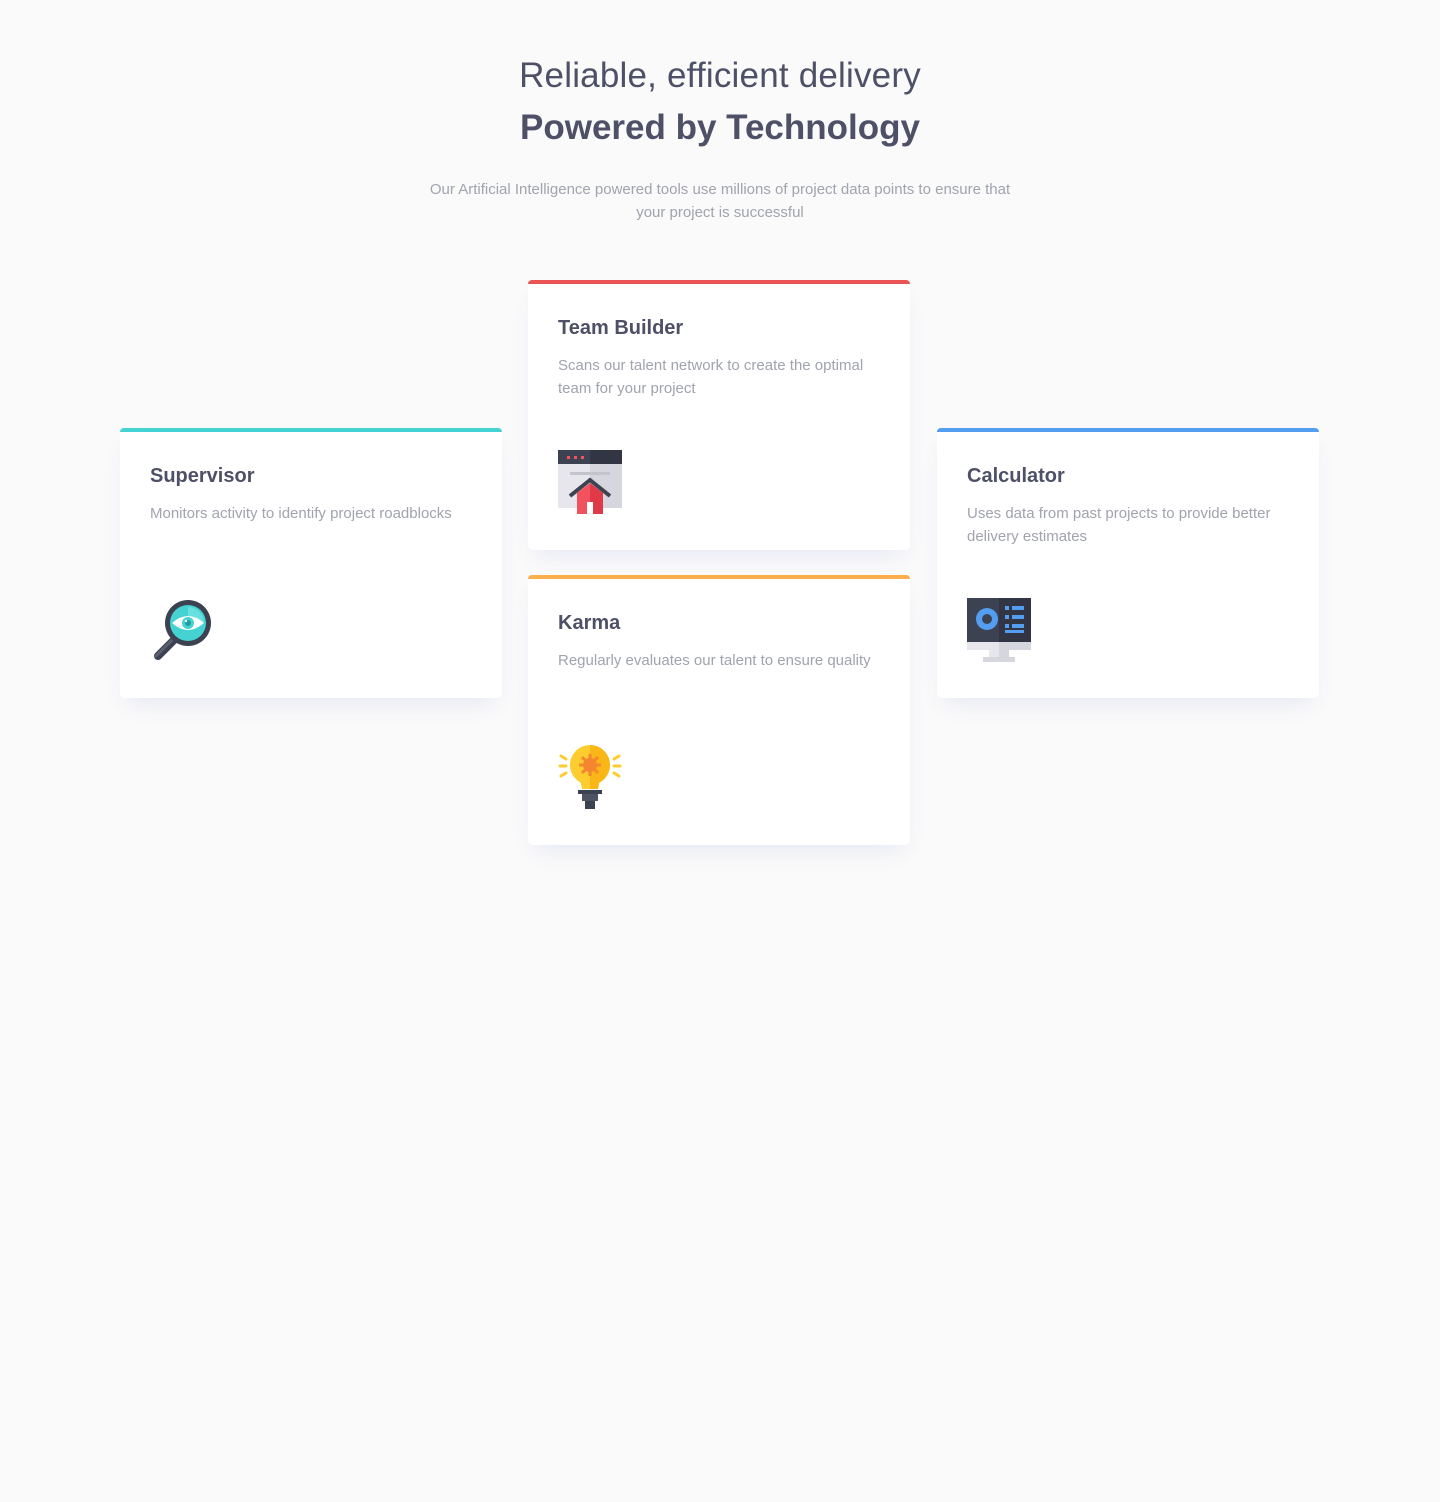 The width and height of the screenshot is (1440, 1502). Describe the element at coordinates (590, 482) in the screenshot. I see `browser-house-icon` at that location.